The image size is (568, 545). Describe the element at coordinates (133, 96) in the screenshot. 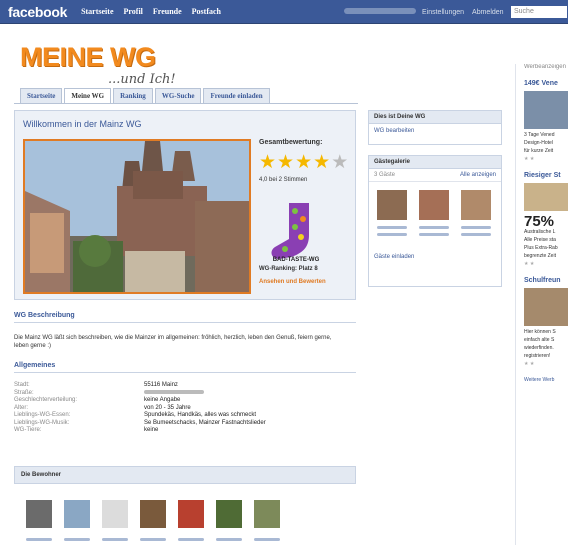

I see `tab-ranking: Ranking` at that location.